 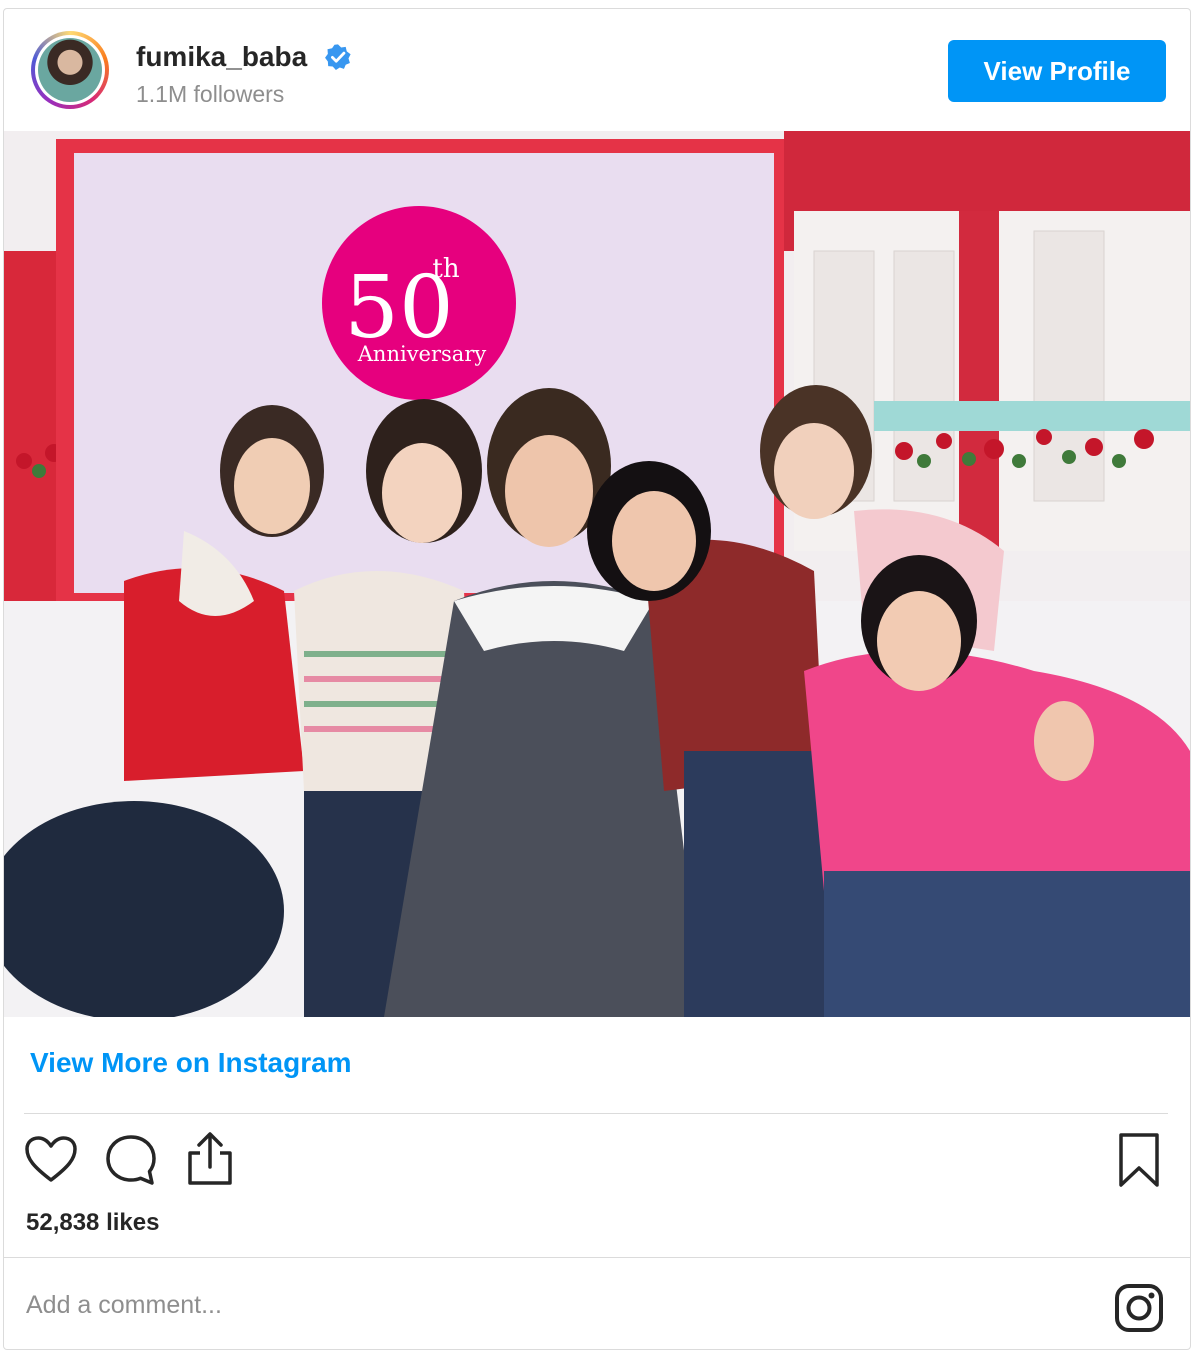 What do you see at coordinates (445, 269) in the screenshot?
I see `badge-suffix: th` at bounding box center [445, 269].